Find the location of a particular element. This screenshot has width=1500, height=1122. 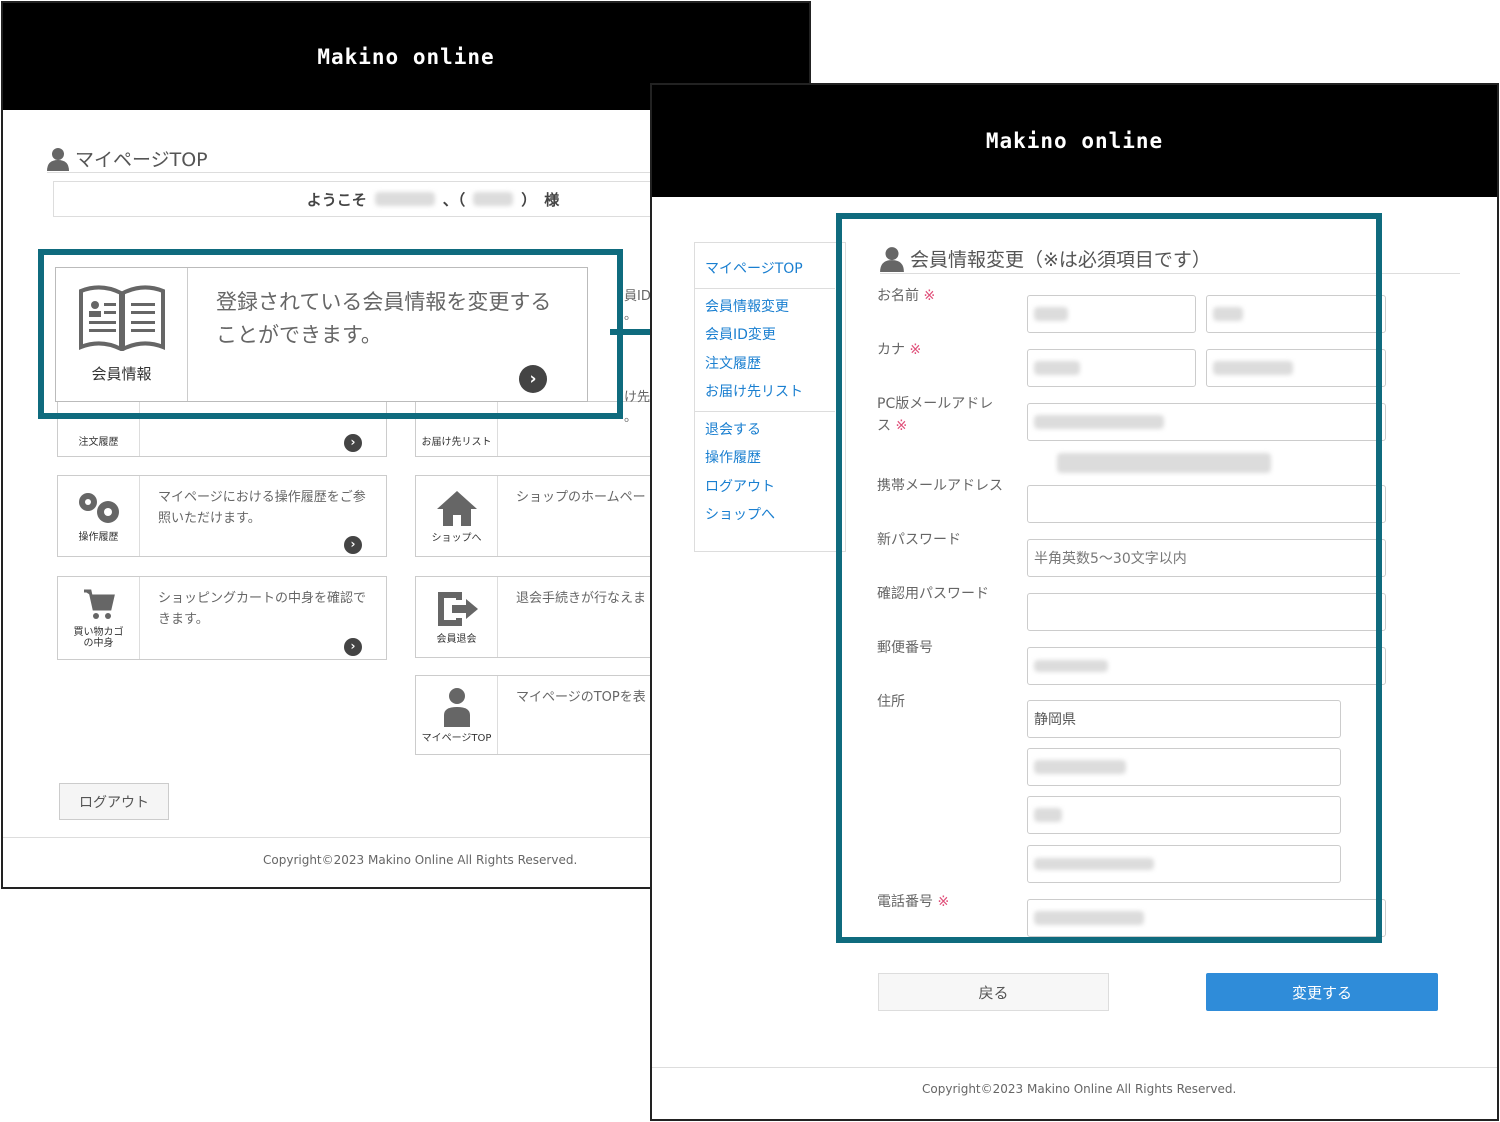

card-label: 操作履歴 is located at coordinates (98, 537).